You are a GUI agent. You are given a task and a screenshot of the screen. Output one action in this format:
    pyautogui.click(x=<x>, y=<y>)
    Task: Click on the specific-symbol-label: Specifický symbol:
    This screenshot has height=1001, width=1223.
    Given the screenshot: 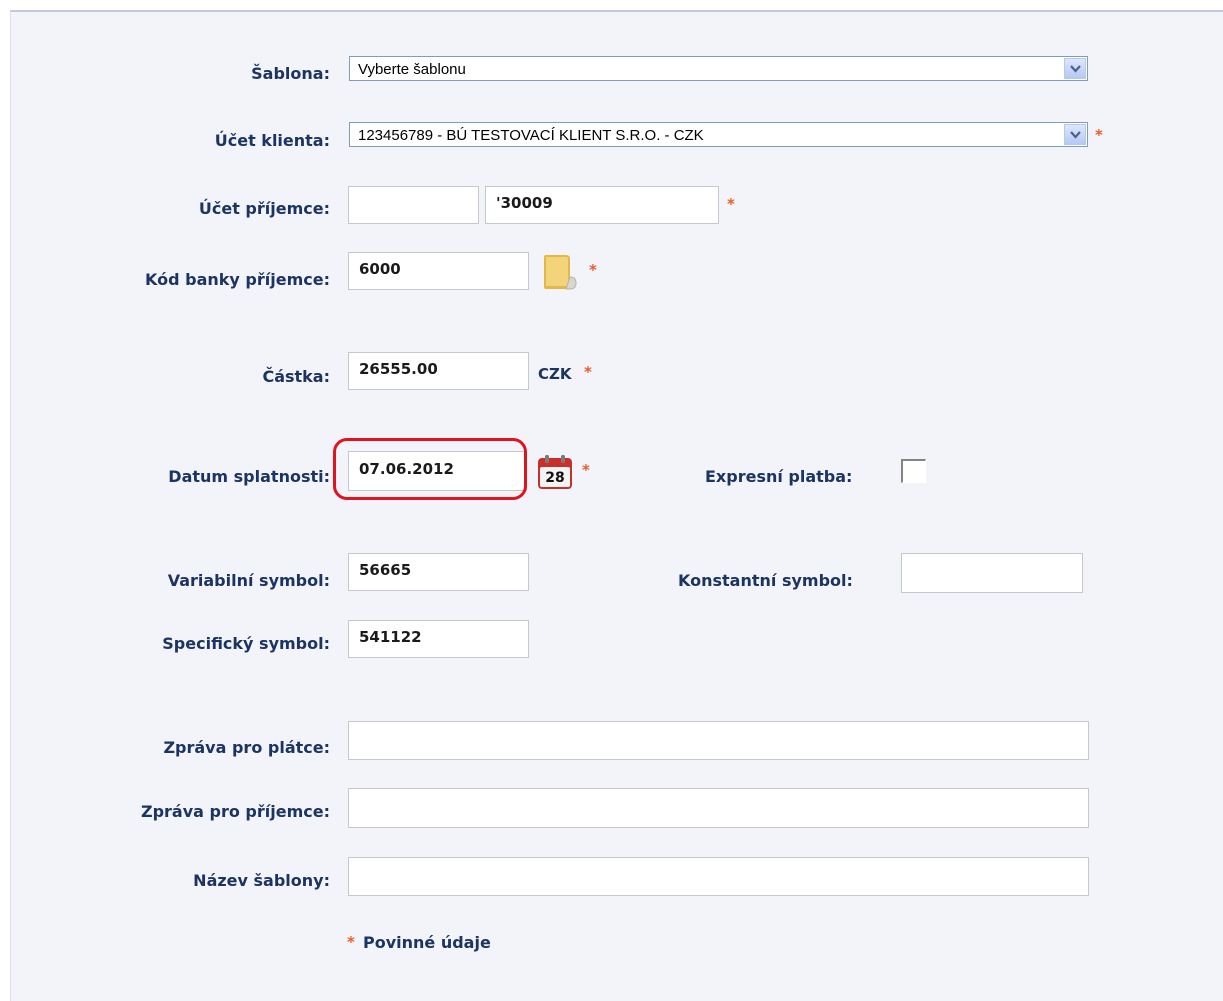 What is the action you would take?
    pyautogui.click(x=246, y=643)
    